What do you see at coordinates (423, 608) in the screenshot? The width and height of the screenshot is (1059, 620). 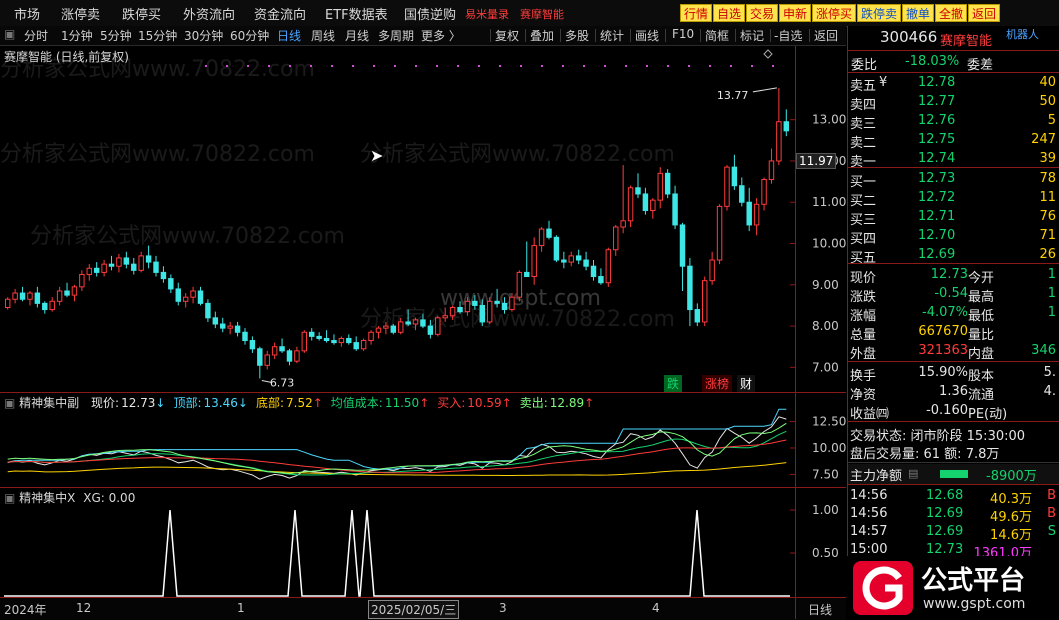 I see `time-axis: 2024年 12 1 2025/02/05/三 3 4 日线` at bounding box center [423, 608].